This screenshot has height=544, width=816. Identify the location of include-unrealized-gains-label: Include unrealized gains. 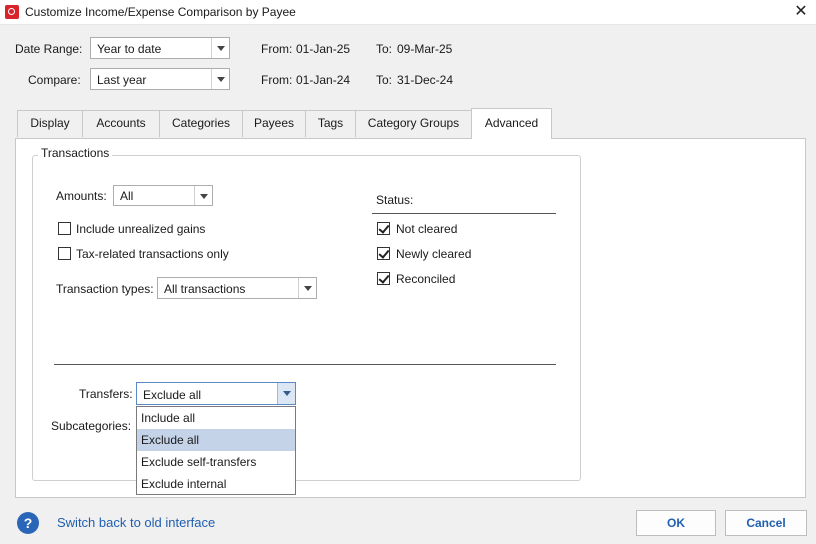
(141, 229).